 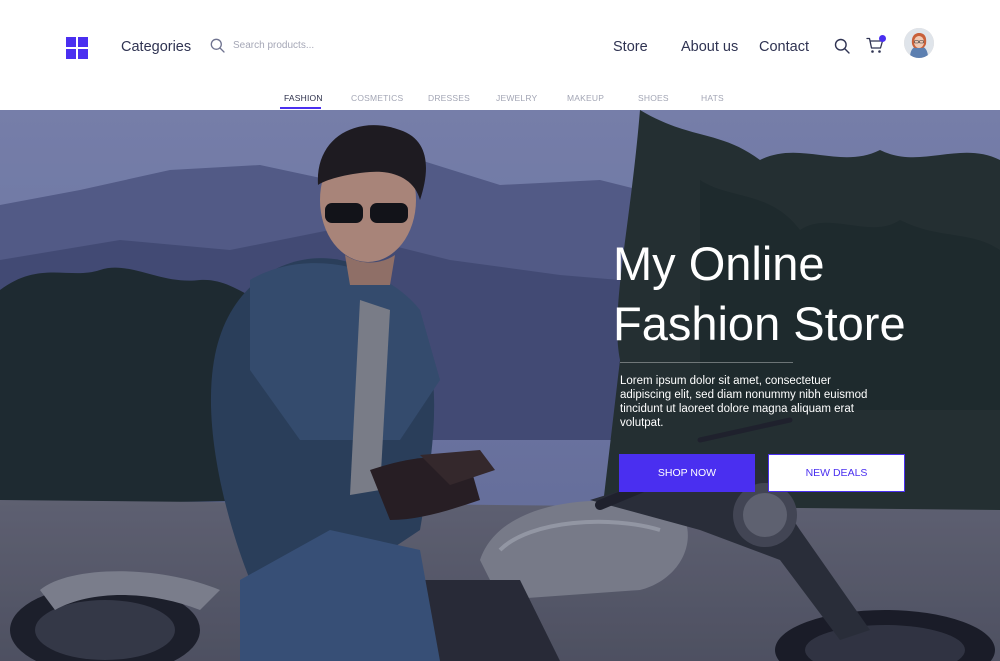 I want to click on nav-link-about: About us, so click(x=709, y=47).